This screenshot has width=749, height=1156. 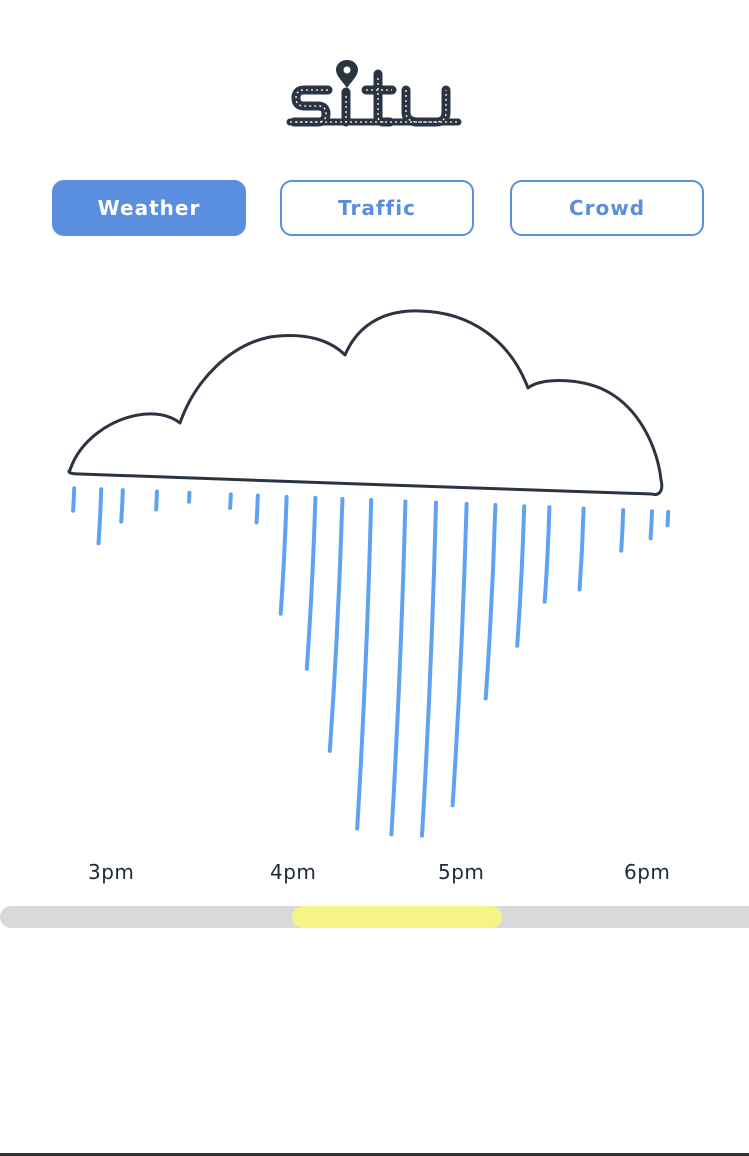 I want to click on tab-traffic: Traffic, so click(x=377, y=208).